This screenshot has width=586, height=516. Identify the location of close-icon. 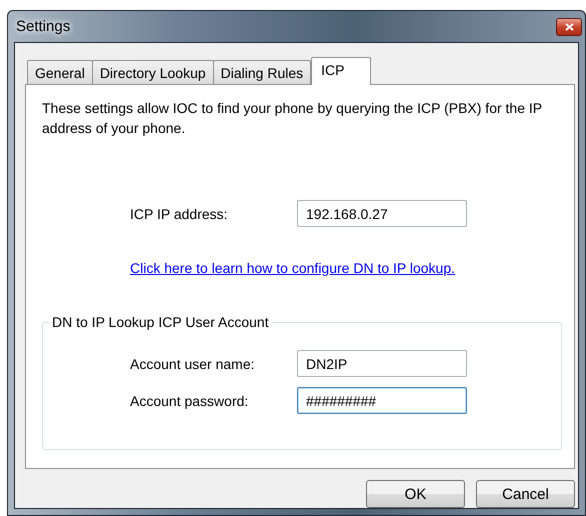
(569, 26).